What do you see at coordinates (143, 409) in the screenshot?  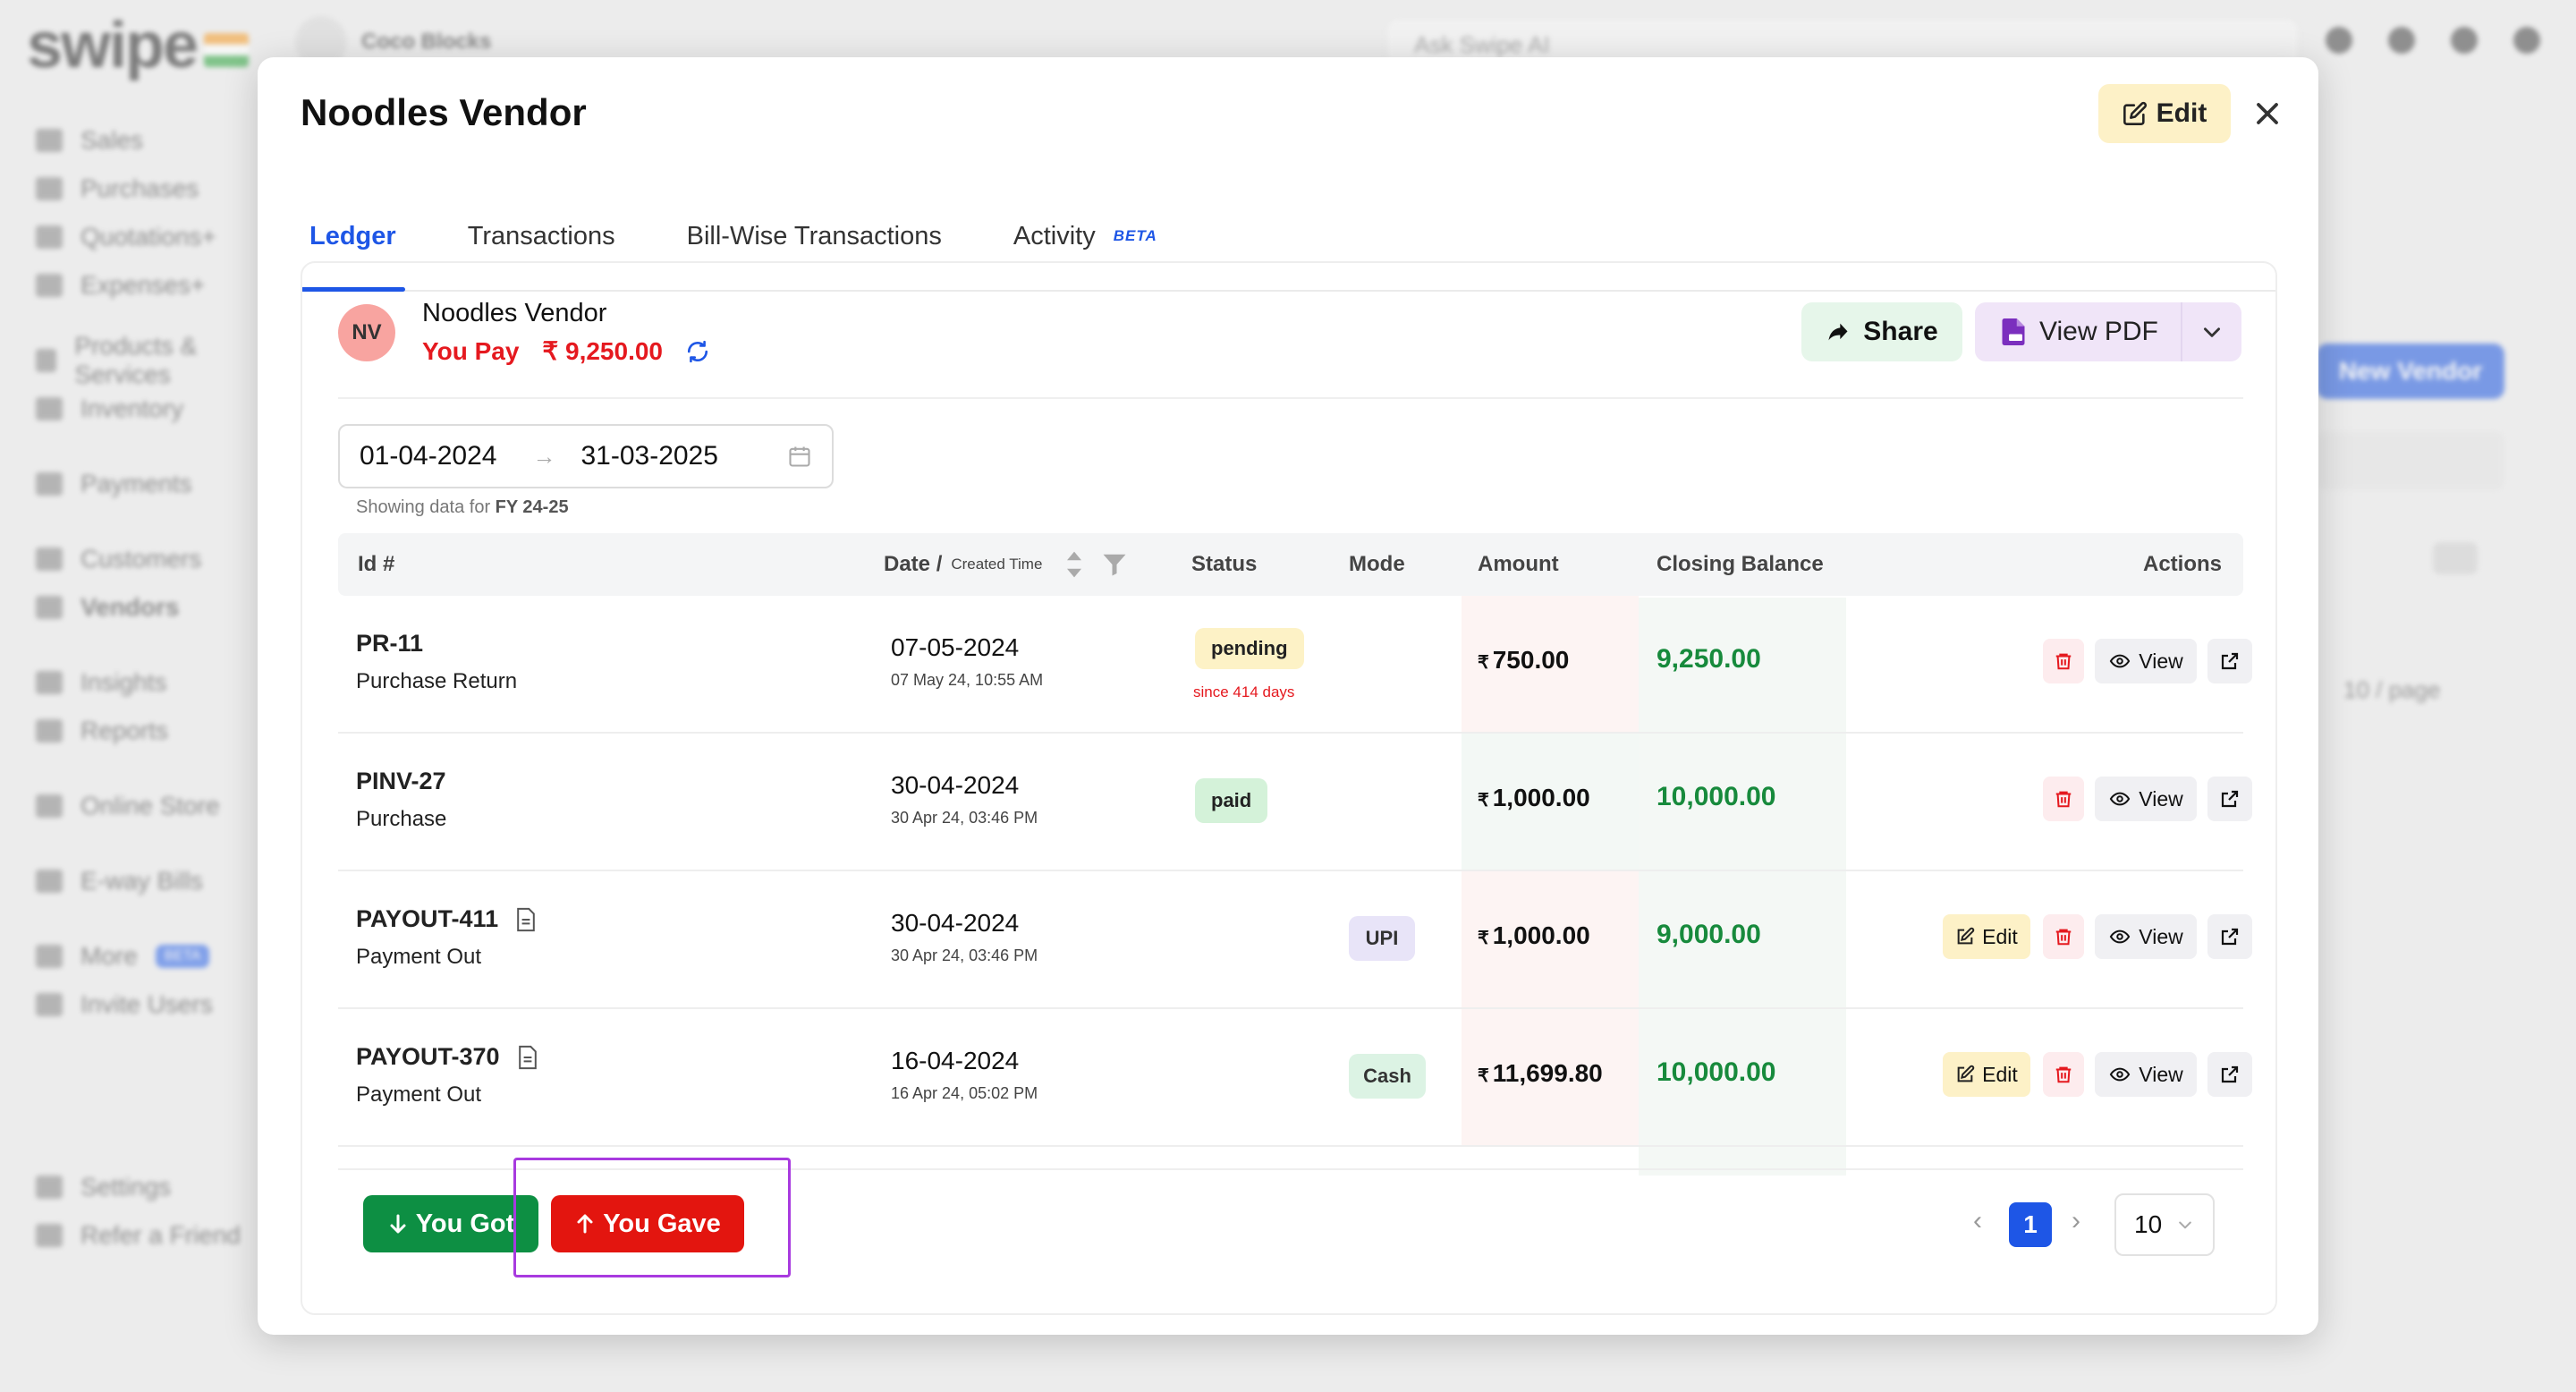 I see `sidebar-item-inventory: Inventory` at bounding box center [143, 409].